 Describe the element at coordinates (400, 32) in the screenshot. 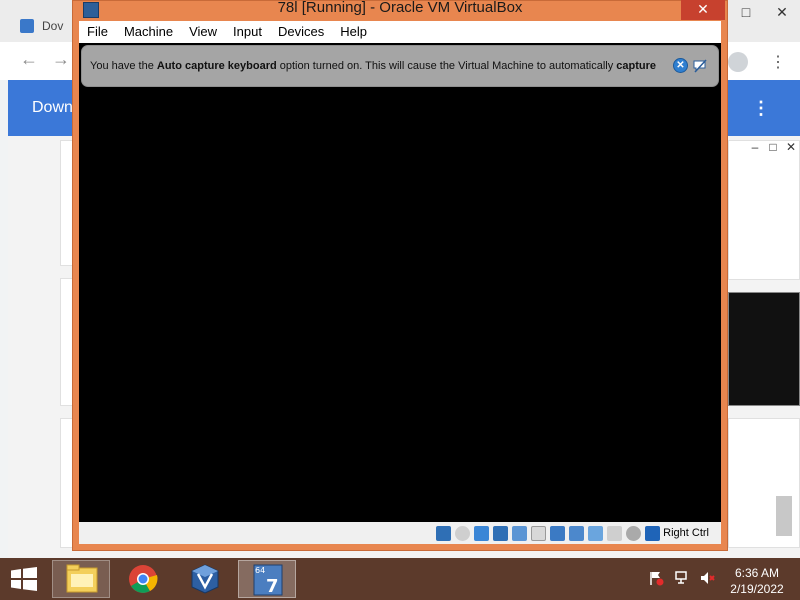

I see `vm-menu-bar: File Machine View Input Devices Help` at that location.